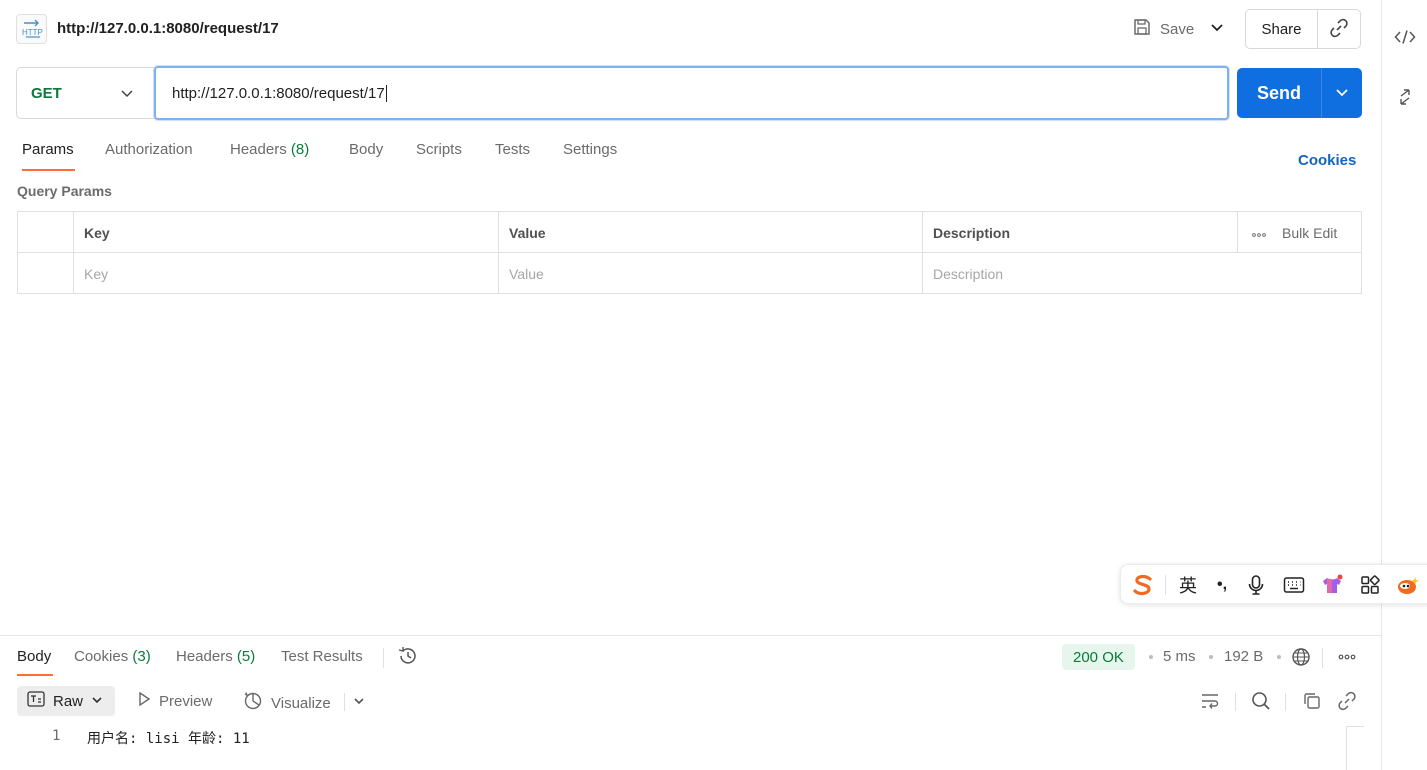 This screenshot has width=1427, height=770. What do you see at coordinates (168, 28) in the screenshot?
I see `request-title: http://127.0.0.1:8080/request/17` at bounding box center [168, 28].